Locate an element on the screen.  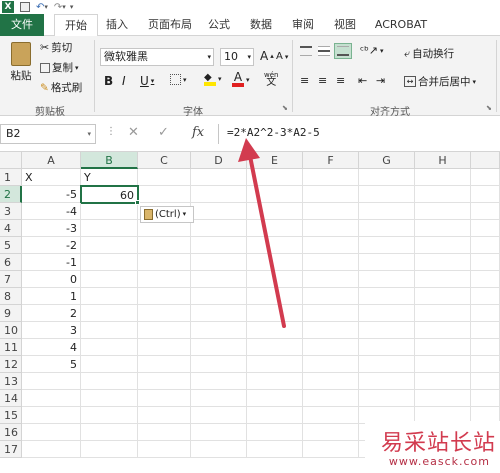
merge-center-button: ↔ 合并后居中 ▾ is located at coordinates (440, 81).